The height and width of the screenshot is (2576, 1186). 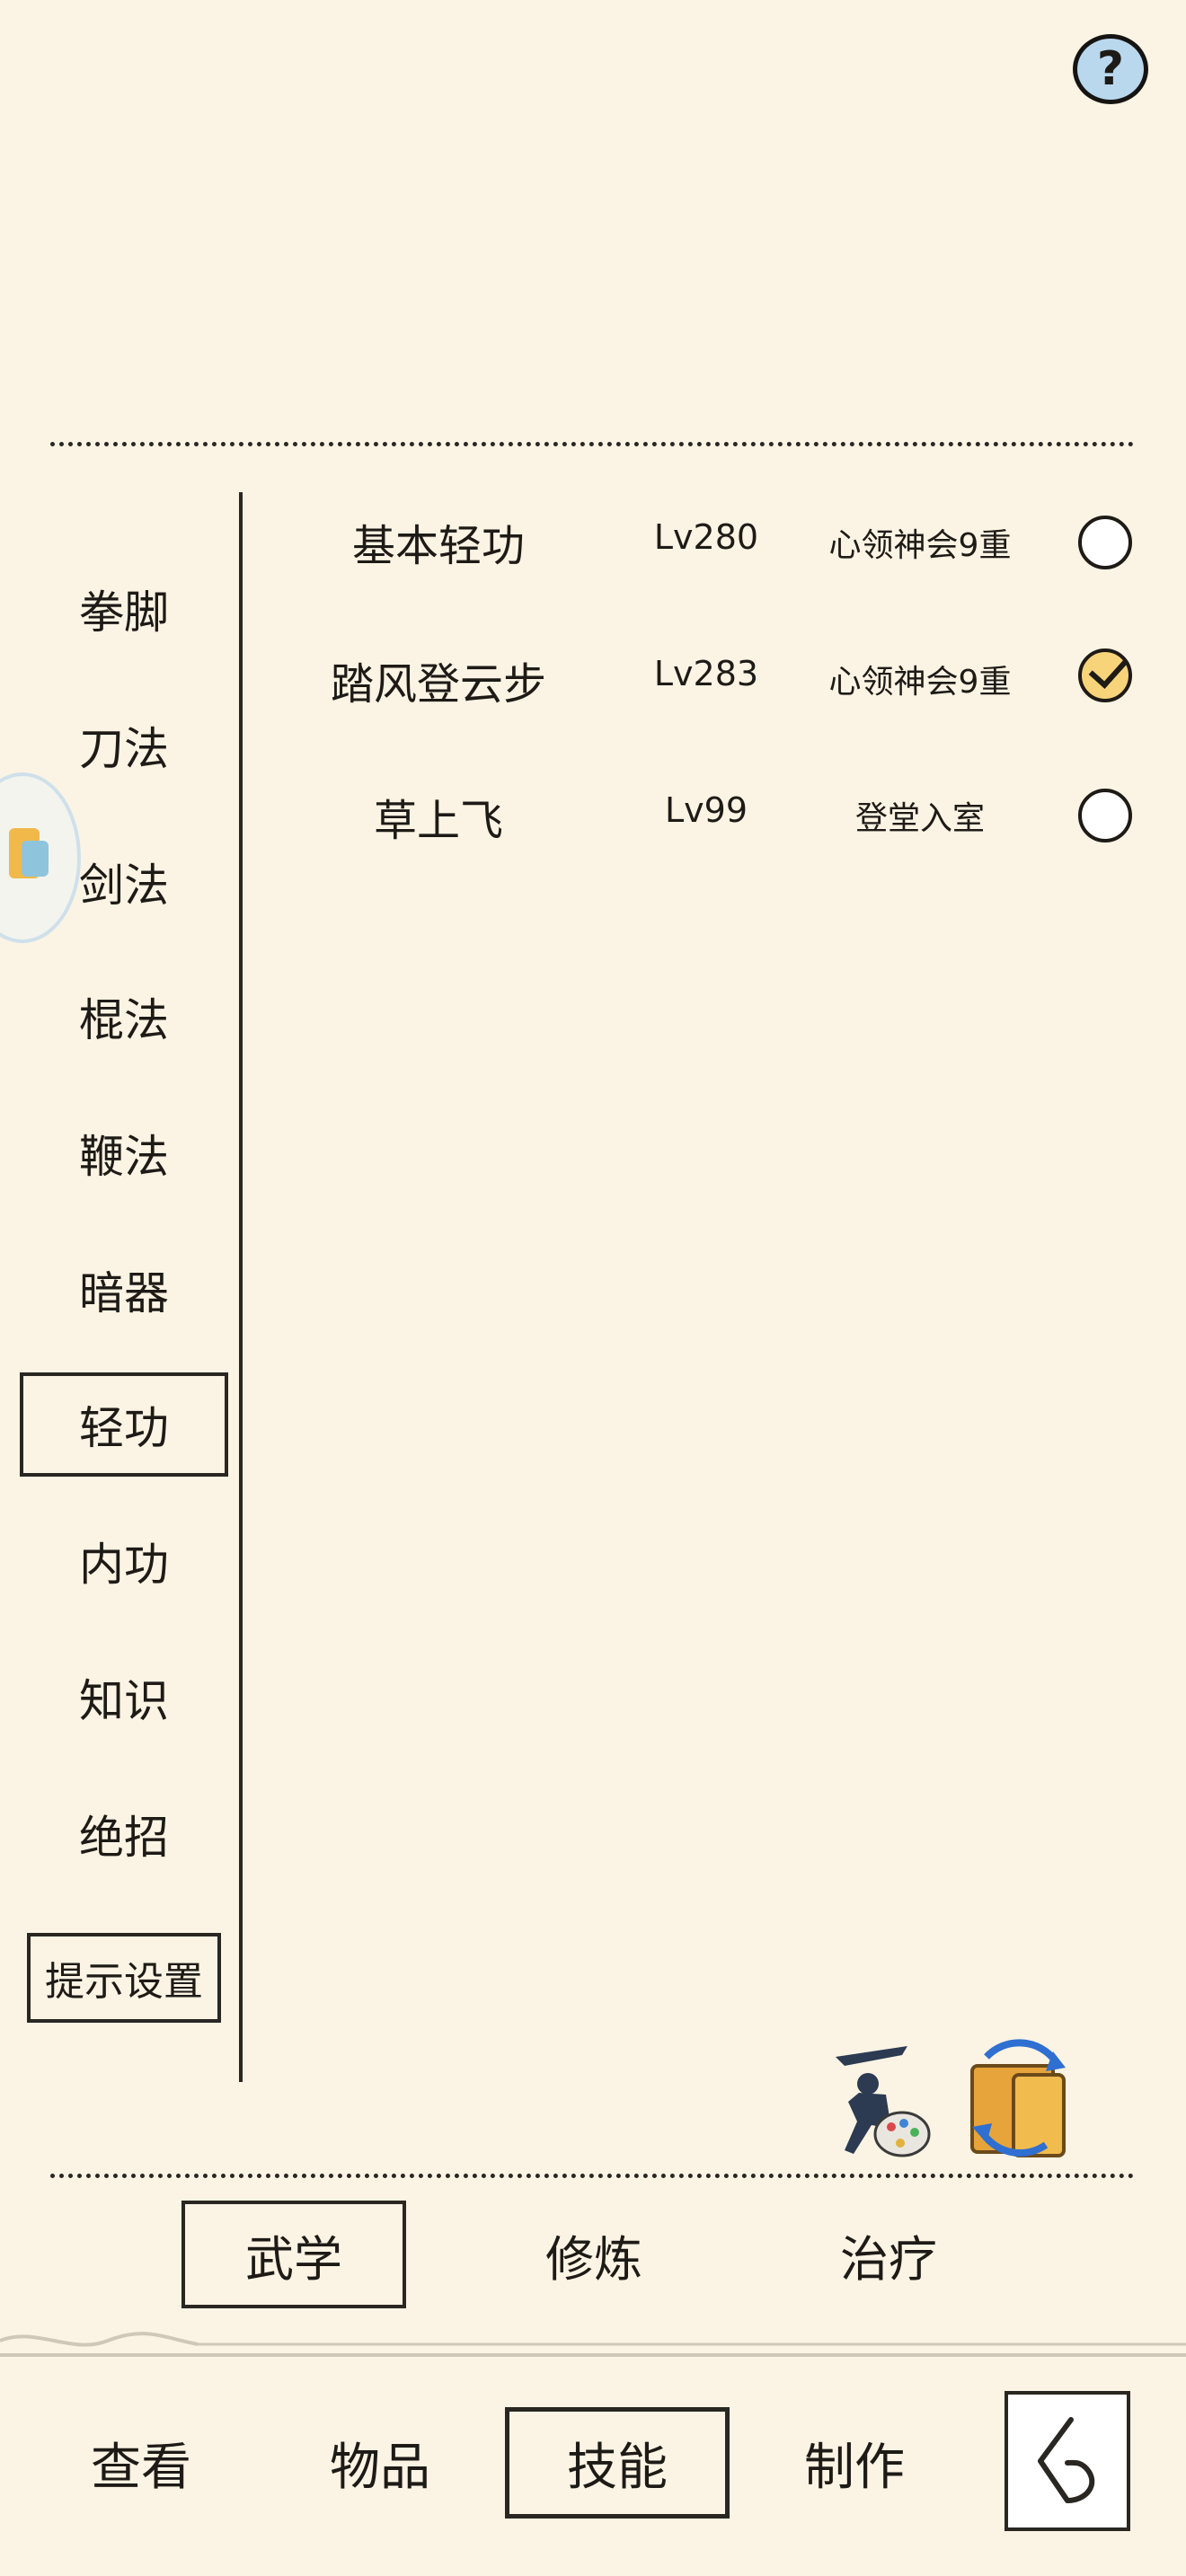 I want to click on category-label: 轻功, so click(x=124, y=1428).